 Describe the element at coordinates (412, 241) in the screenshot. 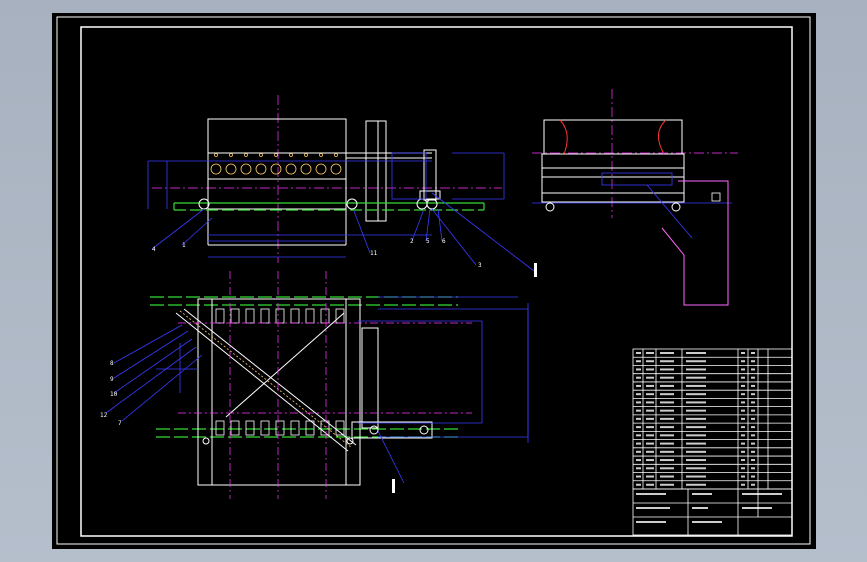

I see `balloon-label: 2` at that location.